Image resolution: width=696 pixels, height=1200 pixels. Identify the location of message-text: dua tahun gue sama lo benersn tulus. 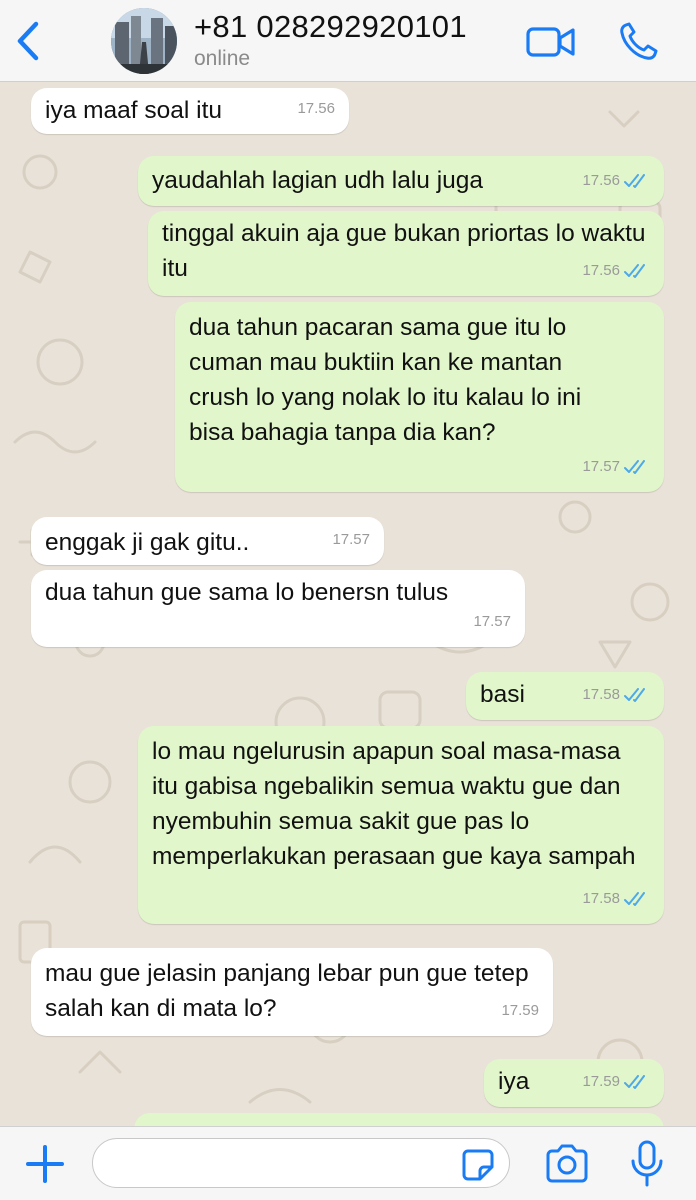
(247, 592).